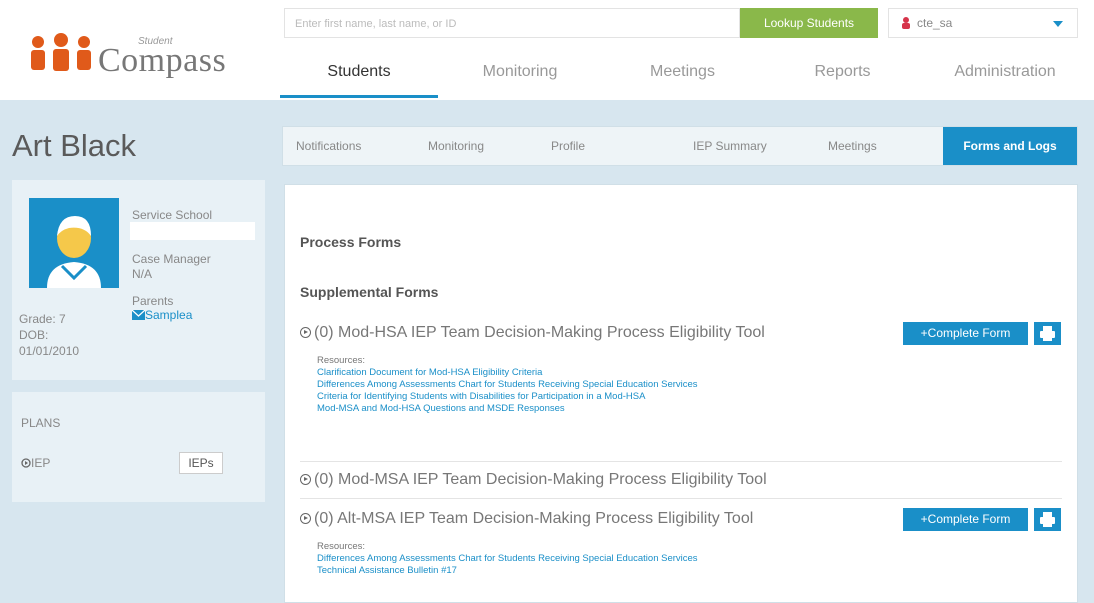  I want to click on user-icon, so click(906, 23).